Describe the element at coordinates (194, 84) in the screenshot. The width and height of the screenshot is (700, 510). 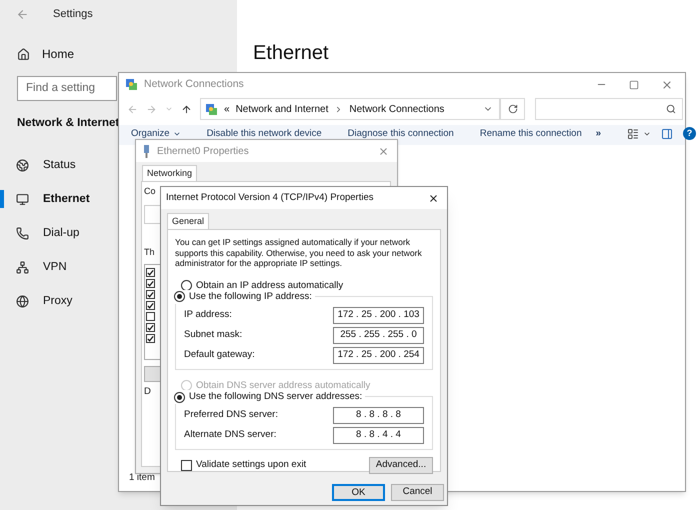
I see `window-title: Network Connections` at that location.